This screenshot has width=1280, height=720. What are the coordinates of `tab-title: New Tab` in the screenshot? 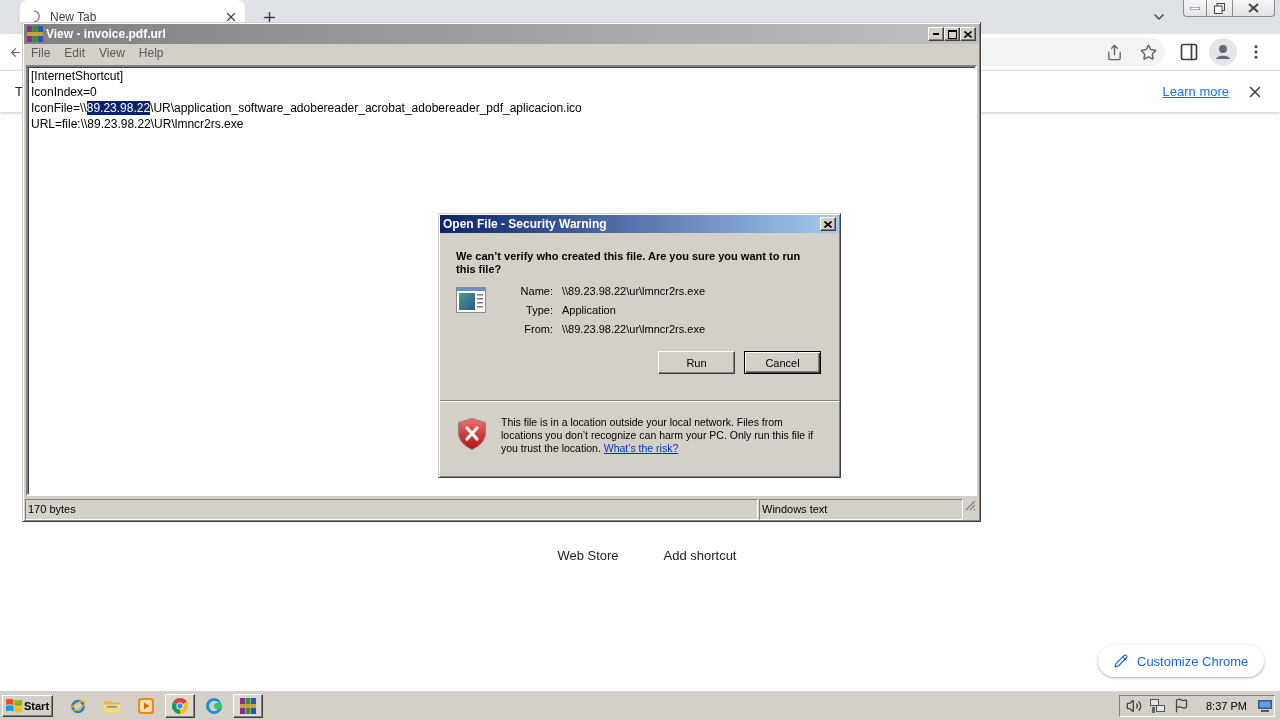 It's located at (74, 16).